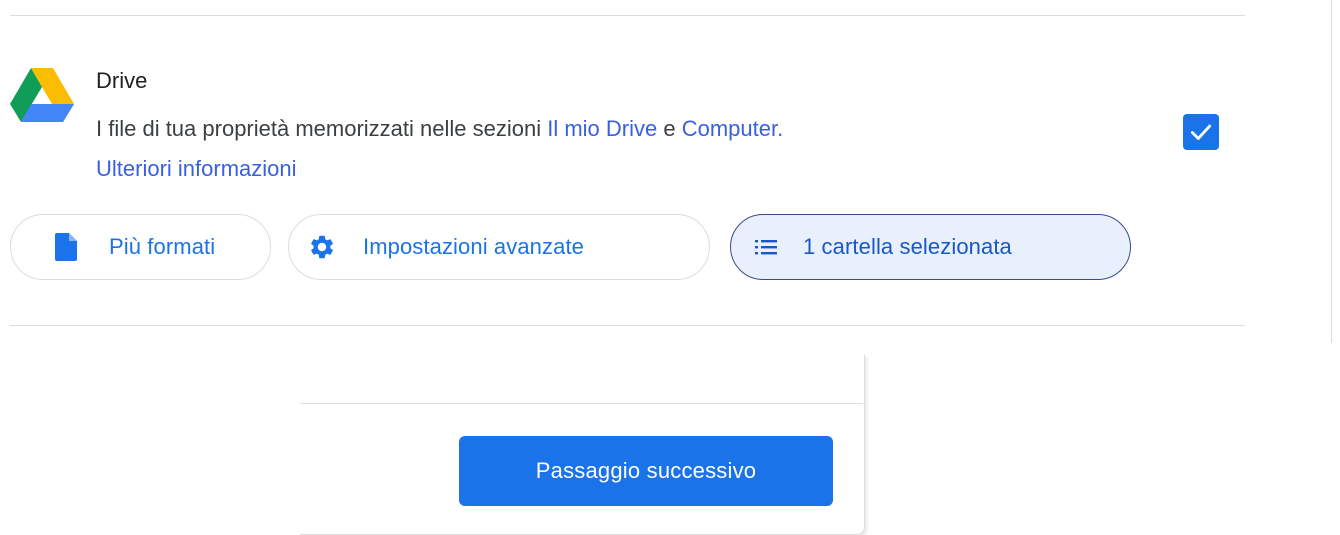 Image resolution: width=1340 pixels, height=535 pixels. I want to click on description-conjunction: e, so click(669, 128).